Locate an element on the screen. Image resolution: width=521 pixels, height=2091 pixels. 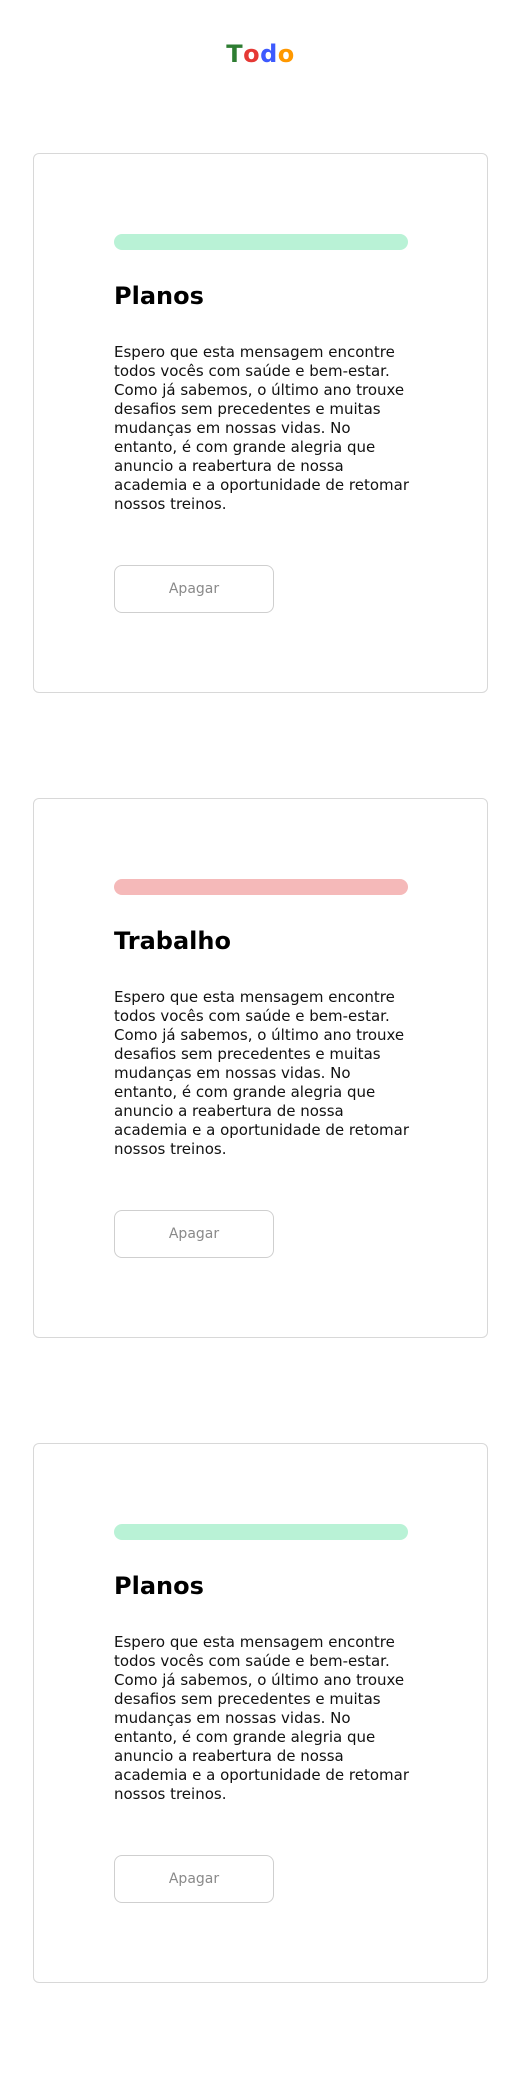
app-logo: Todo is located at coordinates (260, 54).